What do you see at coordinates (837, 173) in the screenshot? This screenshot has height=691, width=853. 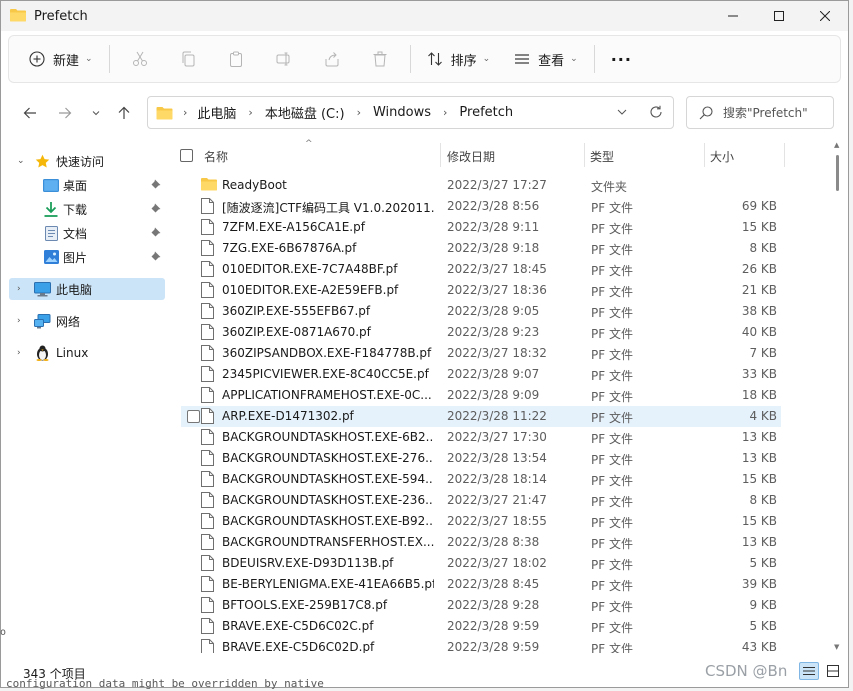 I see `scroll-thumb` at bounding box center [837, 173].